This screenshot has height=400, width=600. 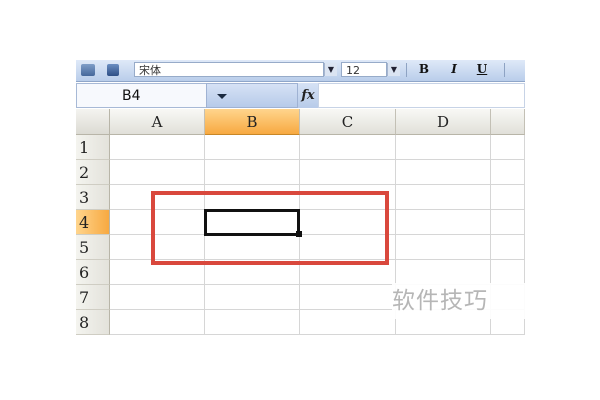 I want to click on select-all-corner, so click(x=93, y=122).